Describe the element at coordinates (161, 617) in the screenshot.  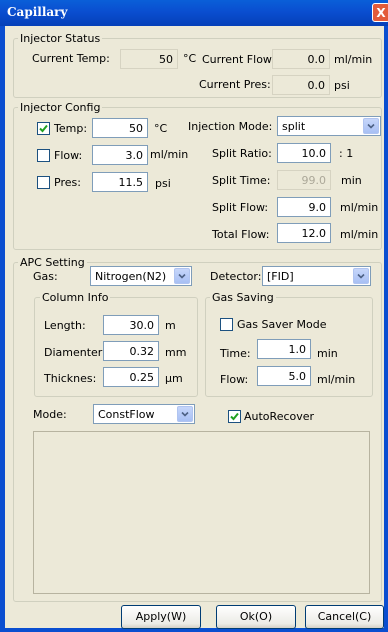
I see `apply-button: Apply(W)` at that location.